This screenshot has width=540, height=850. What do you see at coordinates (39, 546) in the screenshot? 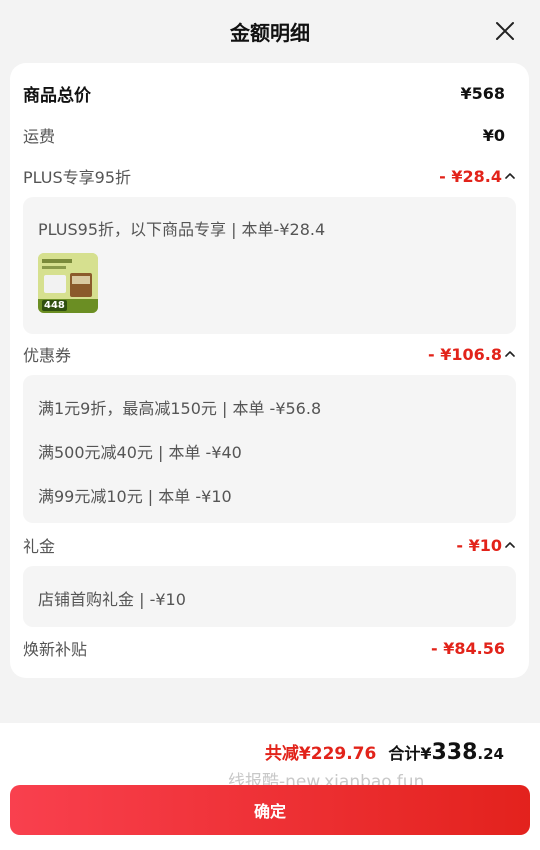
I see `gift-label: 礼金` at bounding box center [39, 546].